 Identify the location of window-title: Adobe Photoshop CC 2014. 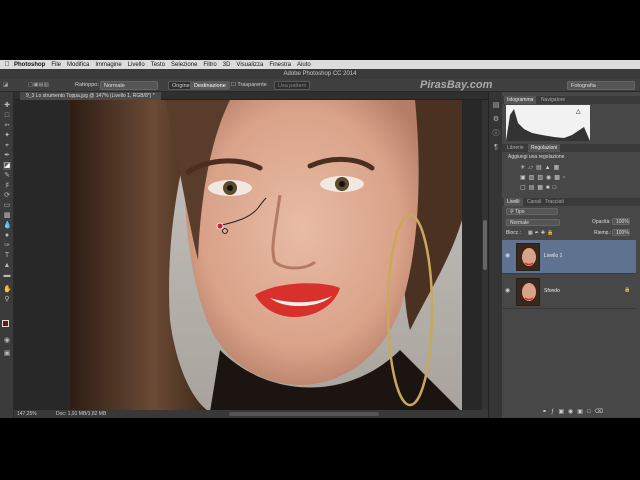
(320, 74).